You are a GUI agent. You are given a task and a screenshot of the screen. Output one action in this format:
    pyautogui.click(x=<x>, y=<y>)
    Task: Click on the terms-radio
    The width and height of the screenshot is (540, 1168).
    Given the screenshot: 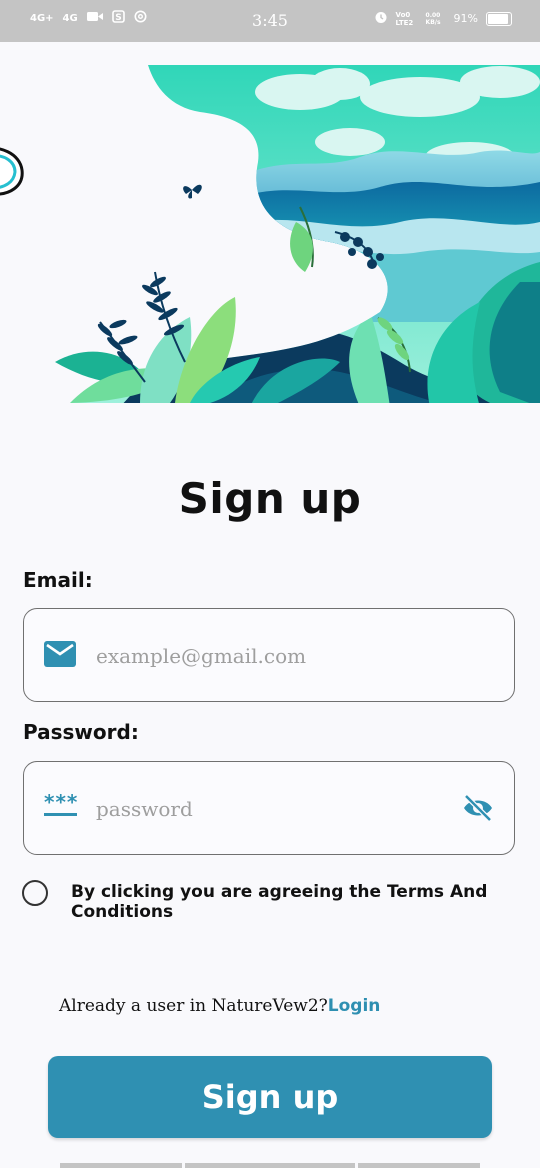 What is the action you would take?
    pyautogui.click(x=35, y=893)
    